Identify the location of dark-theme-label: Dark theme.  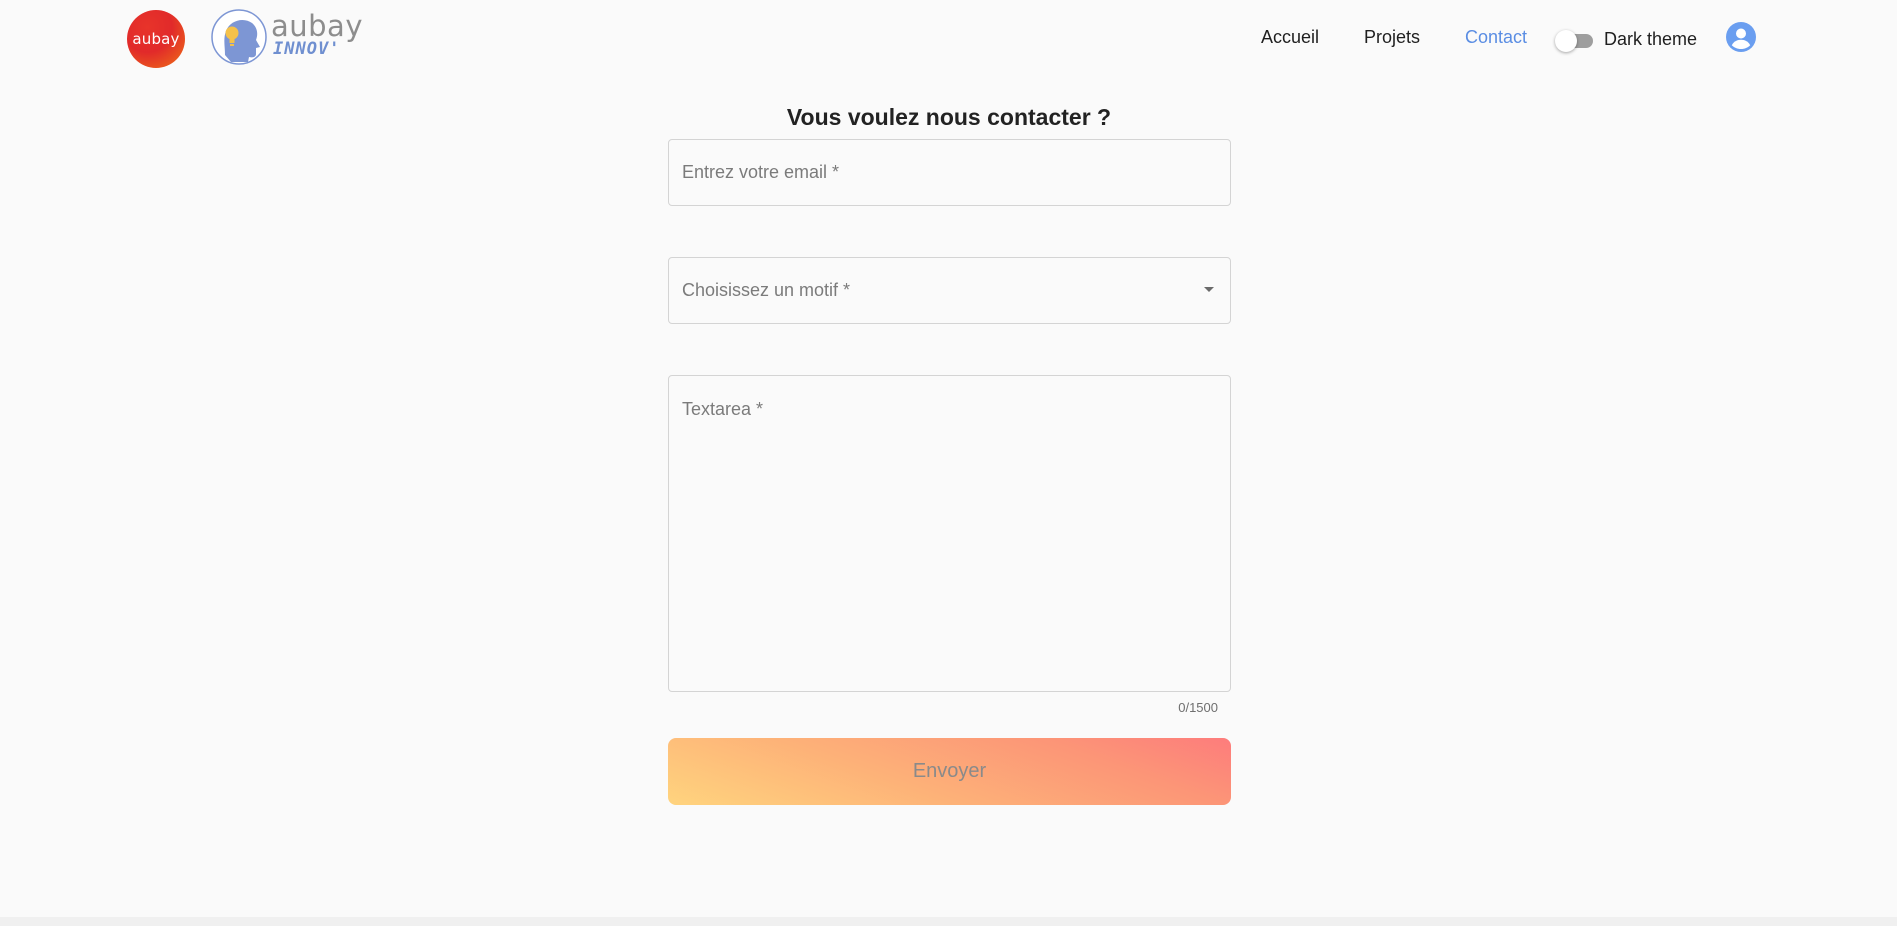
(1651, 39).